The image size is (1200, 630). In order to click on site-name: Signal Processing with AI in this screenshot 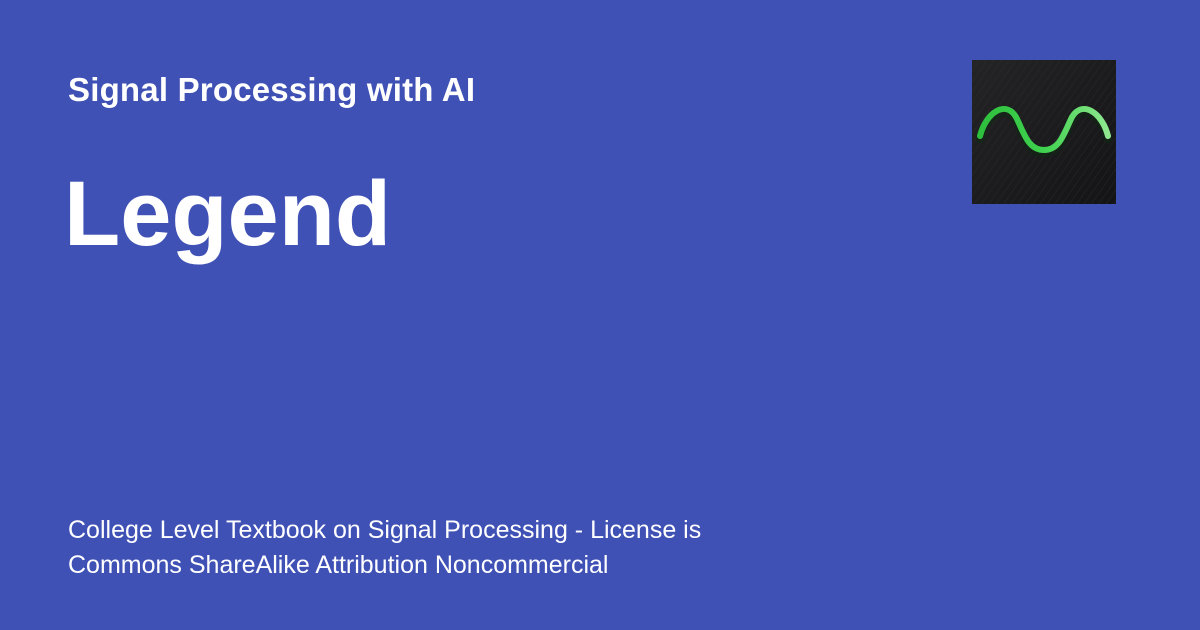, I will do `click(272, 89)`.